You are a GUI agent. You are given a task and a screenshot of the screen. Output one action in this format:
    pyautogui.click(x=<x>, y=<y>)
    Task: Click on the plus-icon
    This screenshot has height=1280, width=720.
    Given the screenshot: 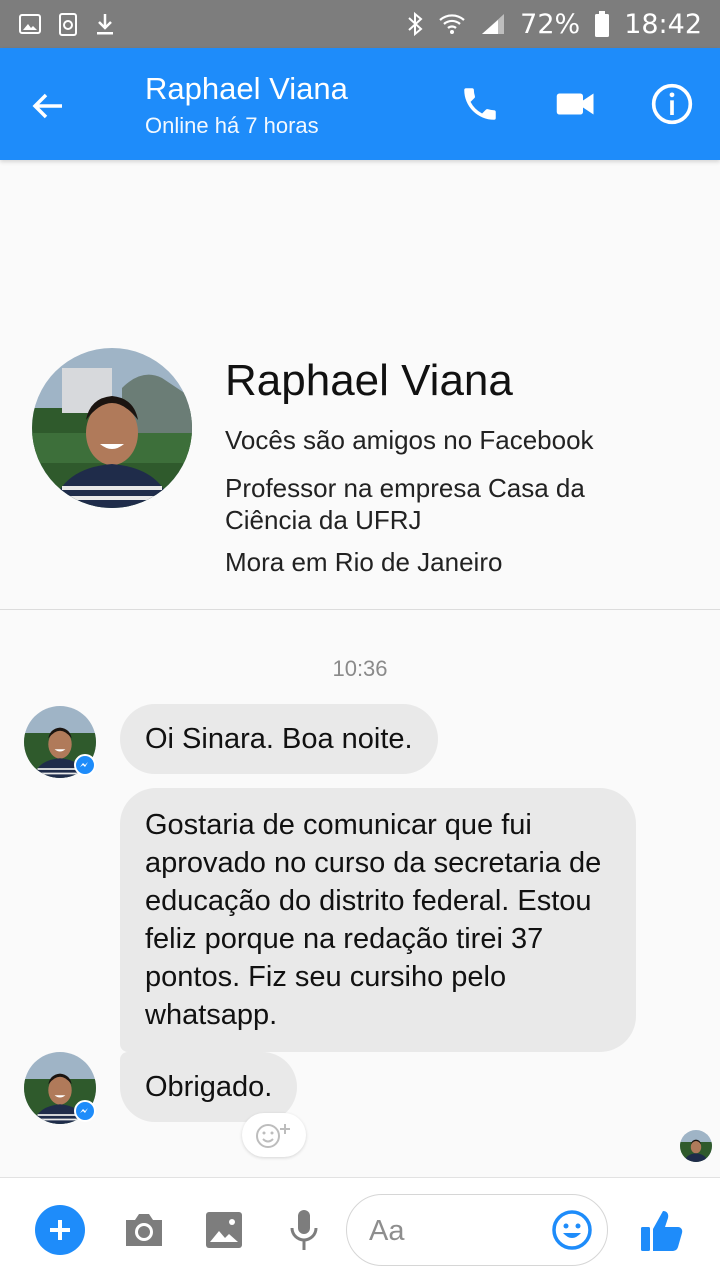 What is the action you would take?
    pyautogui.click(x=60, y=1230)
    